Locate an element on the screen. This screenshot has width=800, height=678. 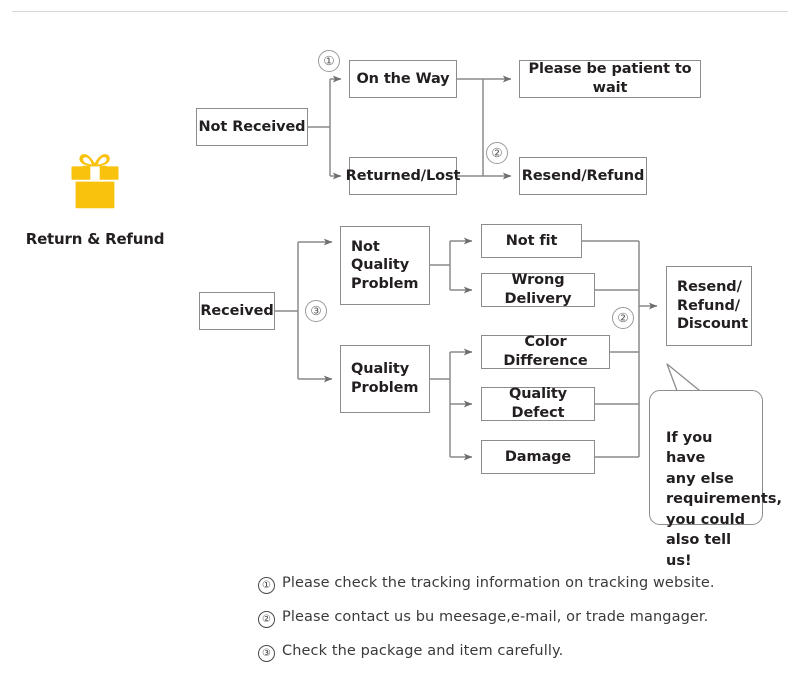
node-received: Received is located at coordinates (237, 311).